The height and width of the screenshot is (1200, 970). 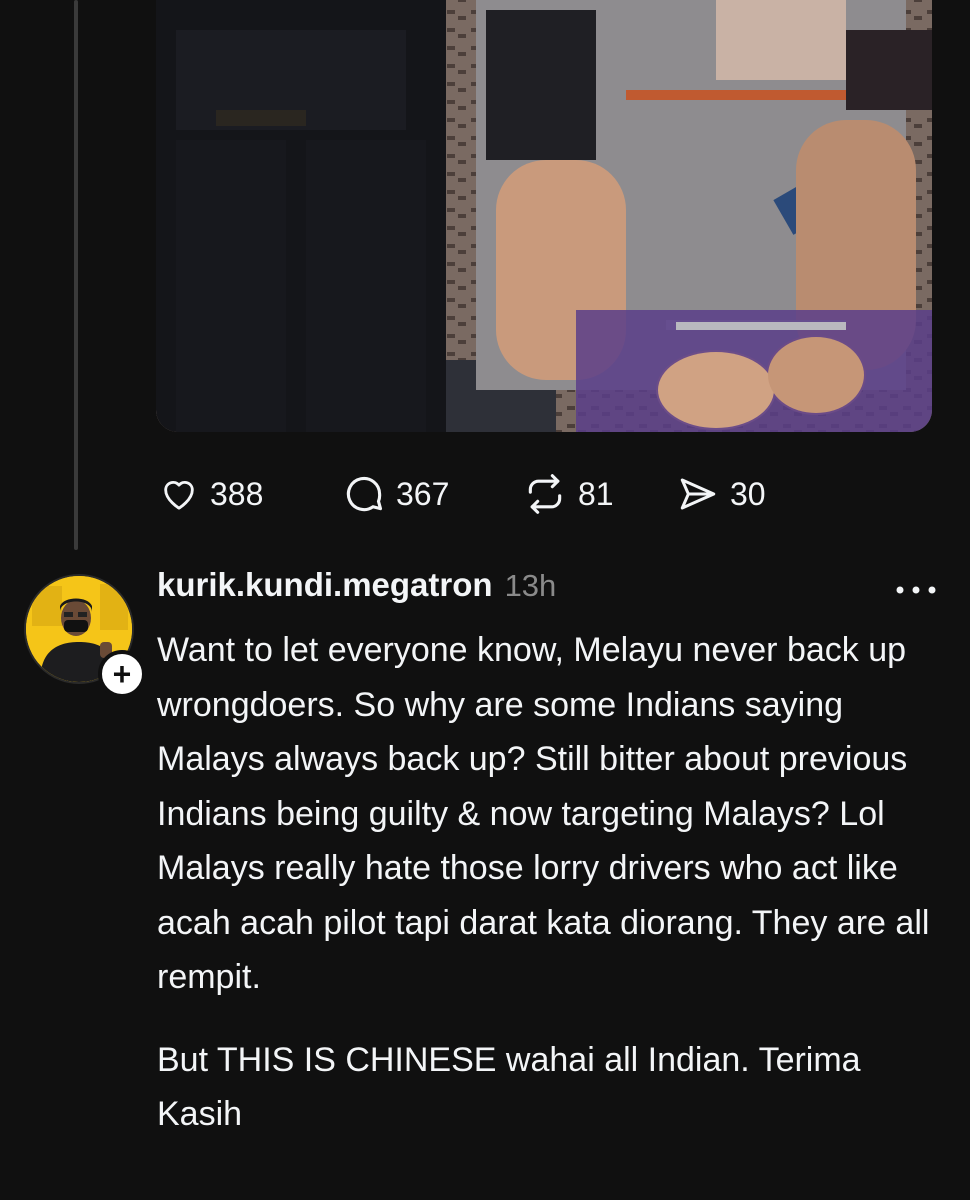 What do you see at coordinates (85, 636) in the screenshot?
I see `reply-avatar-container: +` at bounding box center [85, 636].